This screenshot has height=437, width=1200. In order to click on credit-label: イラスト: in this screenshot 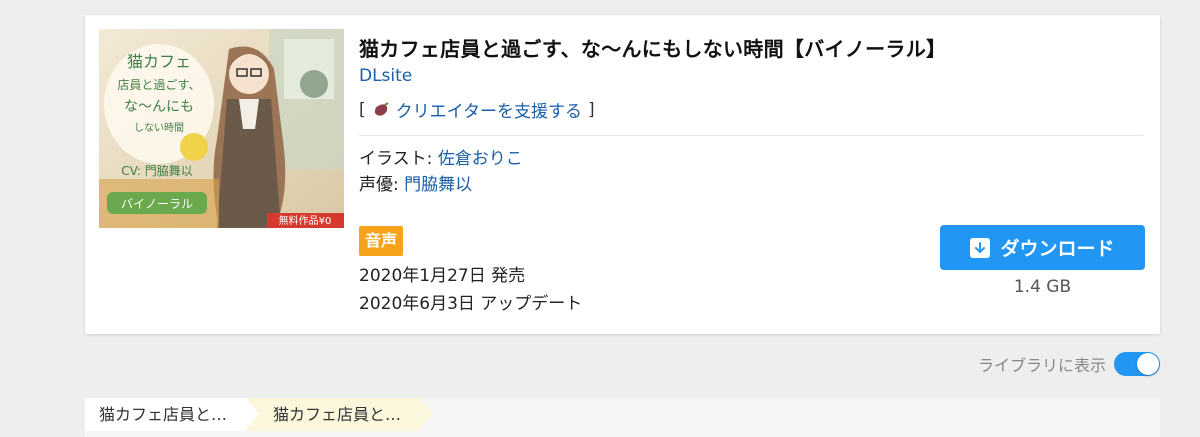, I will do `click(398, 159)`.